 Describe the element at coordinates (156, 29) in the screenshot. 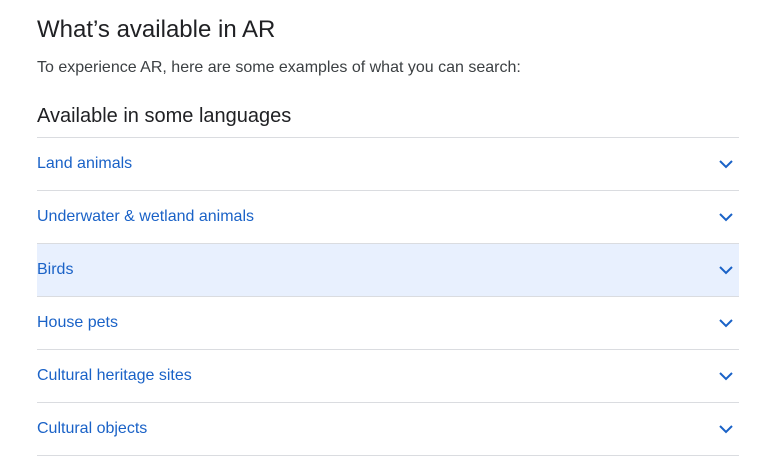

I see `page-title: What’s available in AR` at that location.